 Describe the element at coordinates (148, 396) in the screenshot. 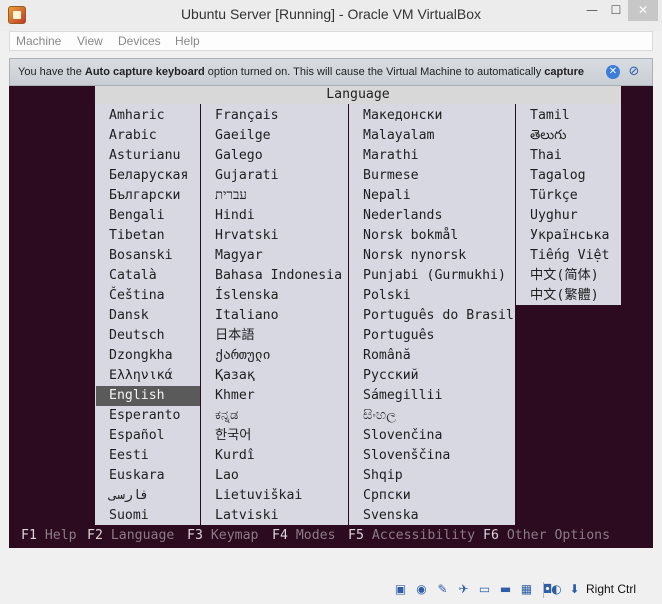

I see `language-option-selected: English` at that location.